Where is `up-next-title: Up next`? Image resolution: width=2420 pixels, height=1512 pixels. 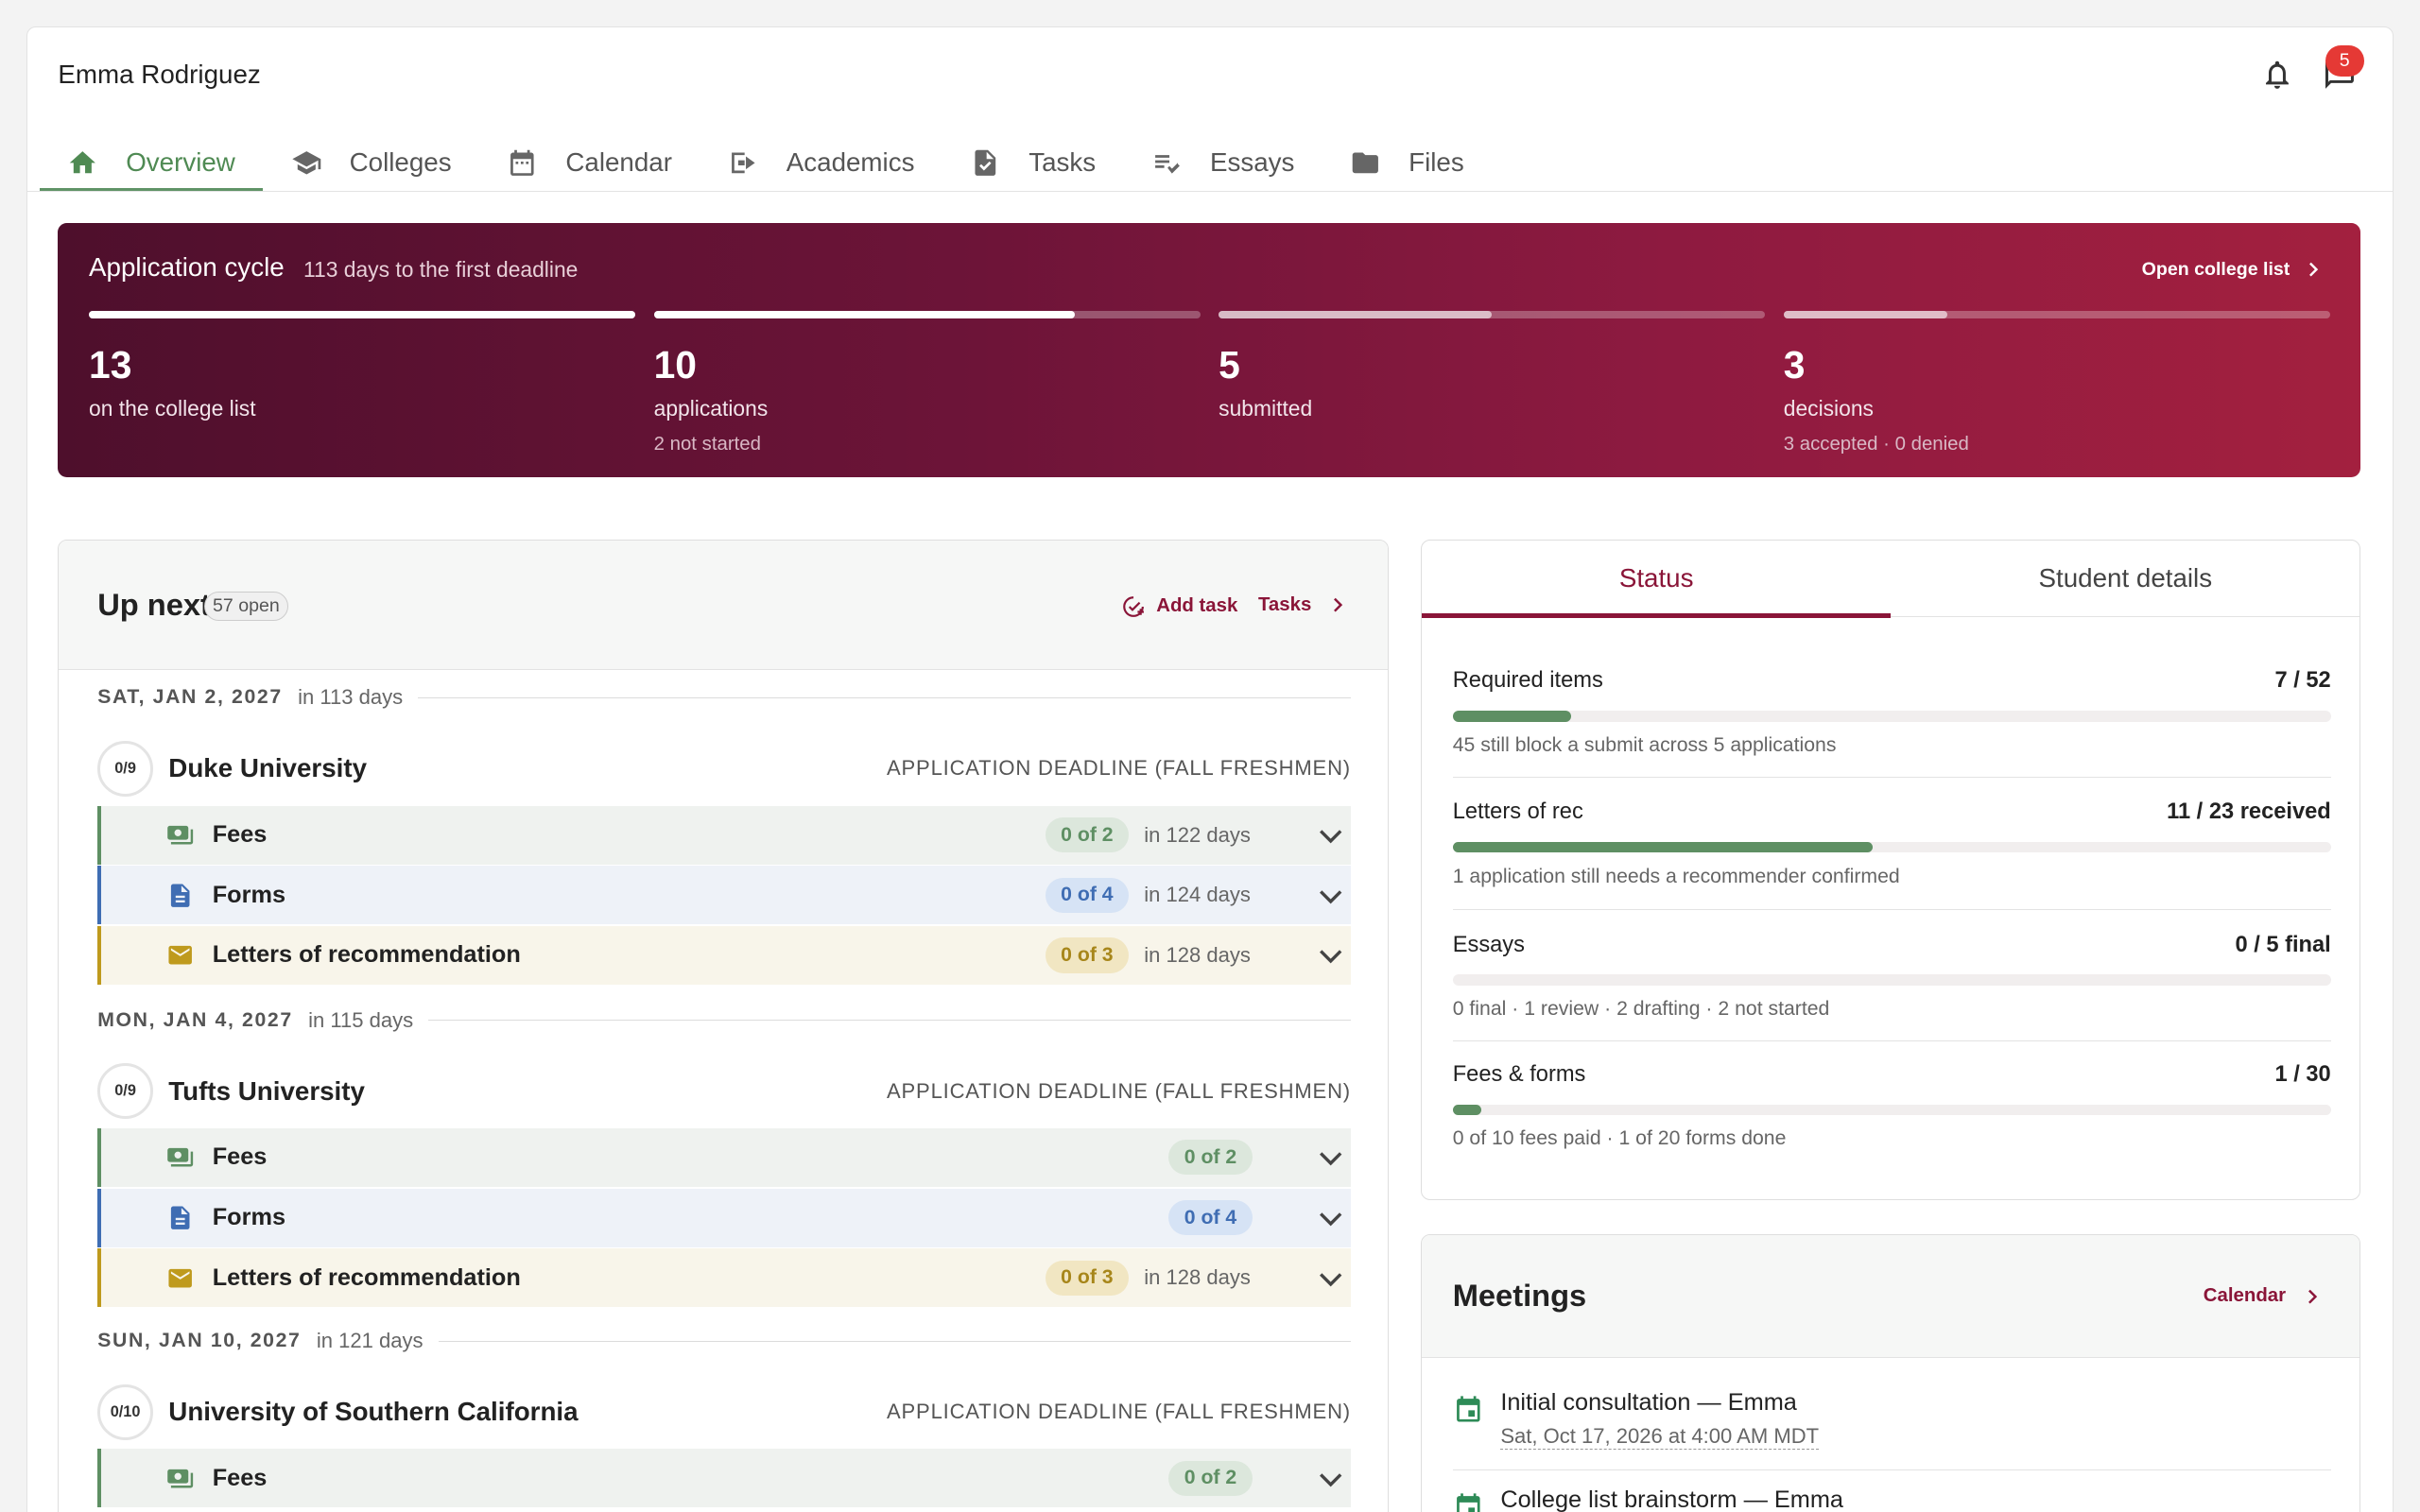 up-next-title: Up next is located at coordinates (154, 604).